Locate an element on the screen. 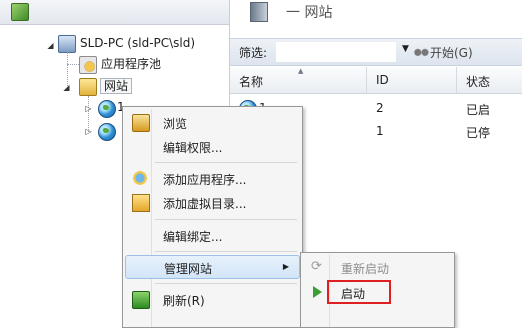  filter-input is located at coordinates (336, 52).